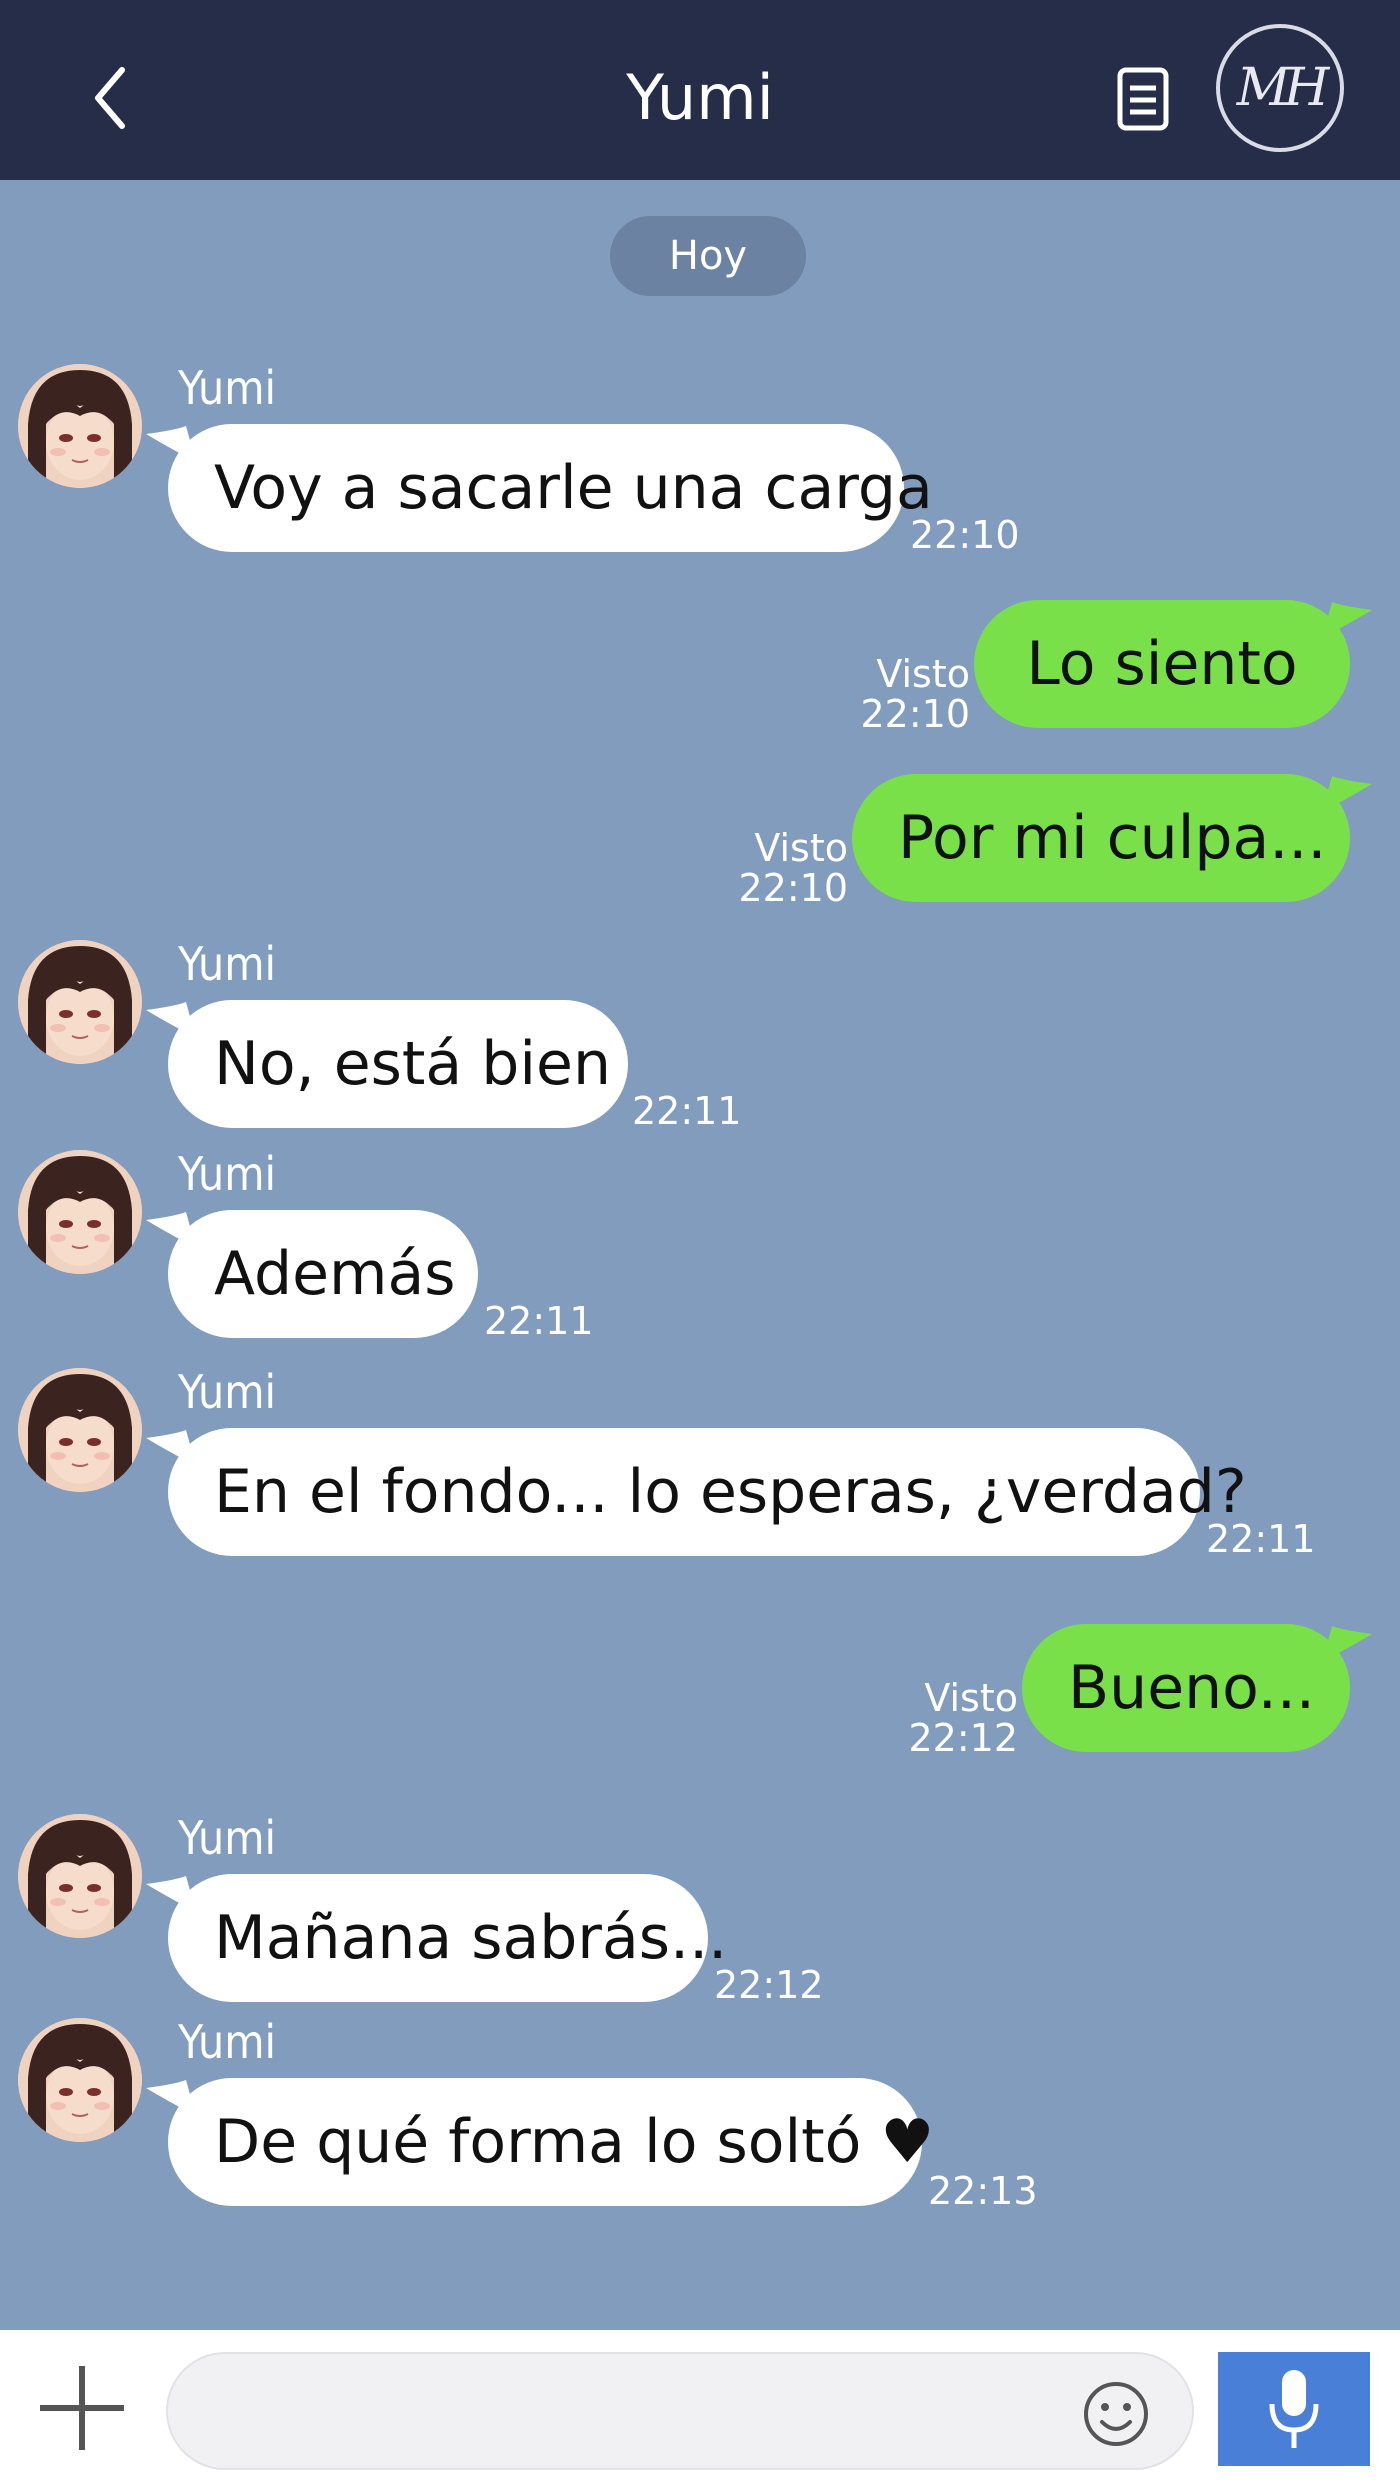  Describe the element at coordinates (412, 1064) in the screenshot. I see `message-text: No, está bien` at that location.